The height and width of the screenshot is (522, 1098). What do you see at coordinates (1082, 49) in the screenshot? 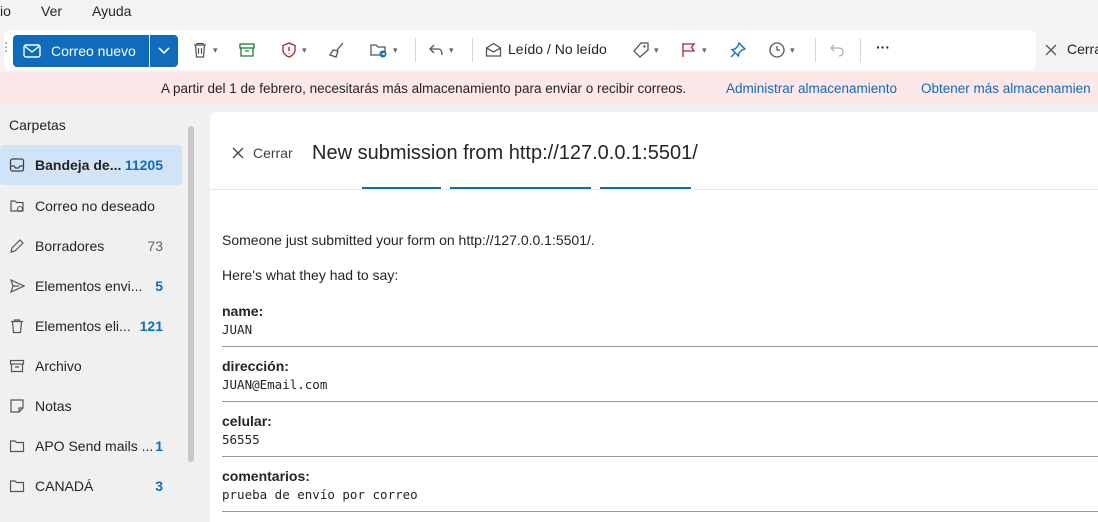
I see `close-reading-label: Cerra` at bounding box center [1082, 49].